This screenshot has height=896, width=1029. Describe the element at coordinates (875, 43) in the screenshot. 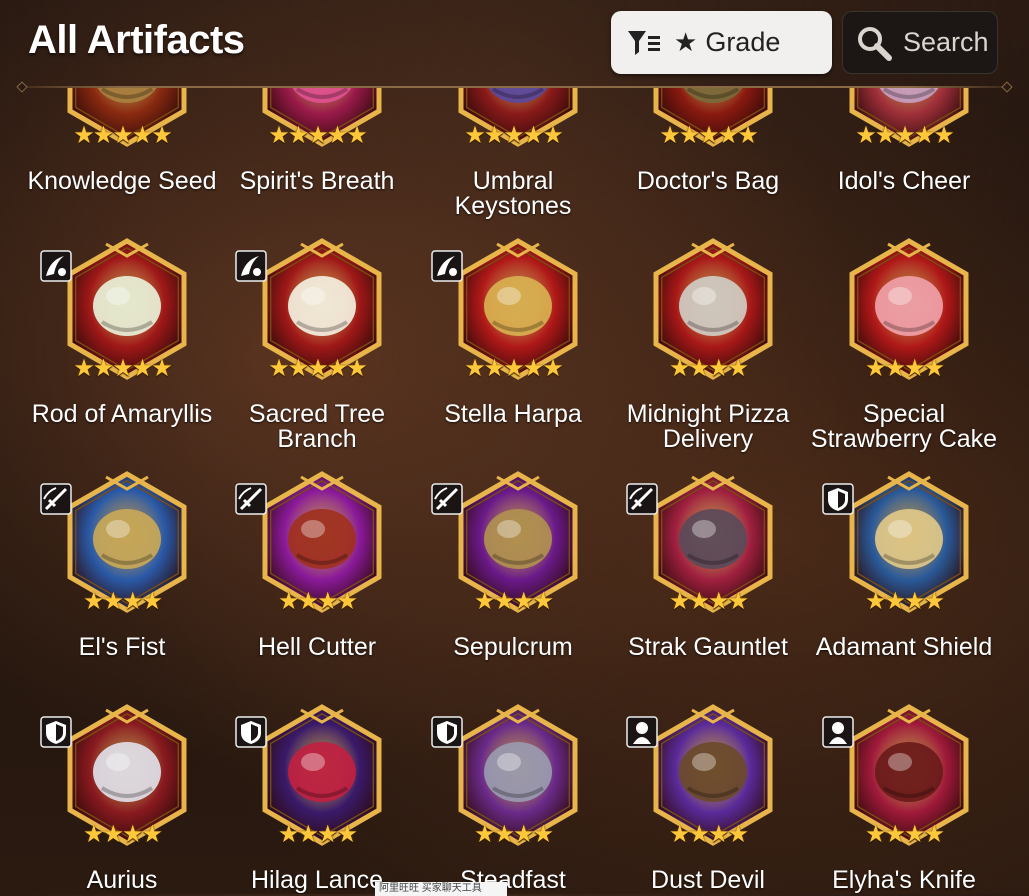

I see `search-icon` at that location.